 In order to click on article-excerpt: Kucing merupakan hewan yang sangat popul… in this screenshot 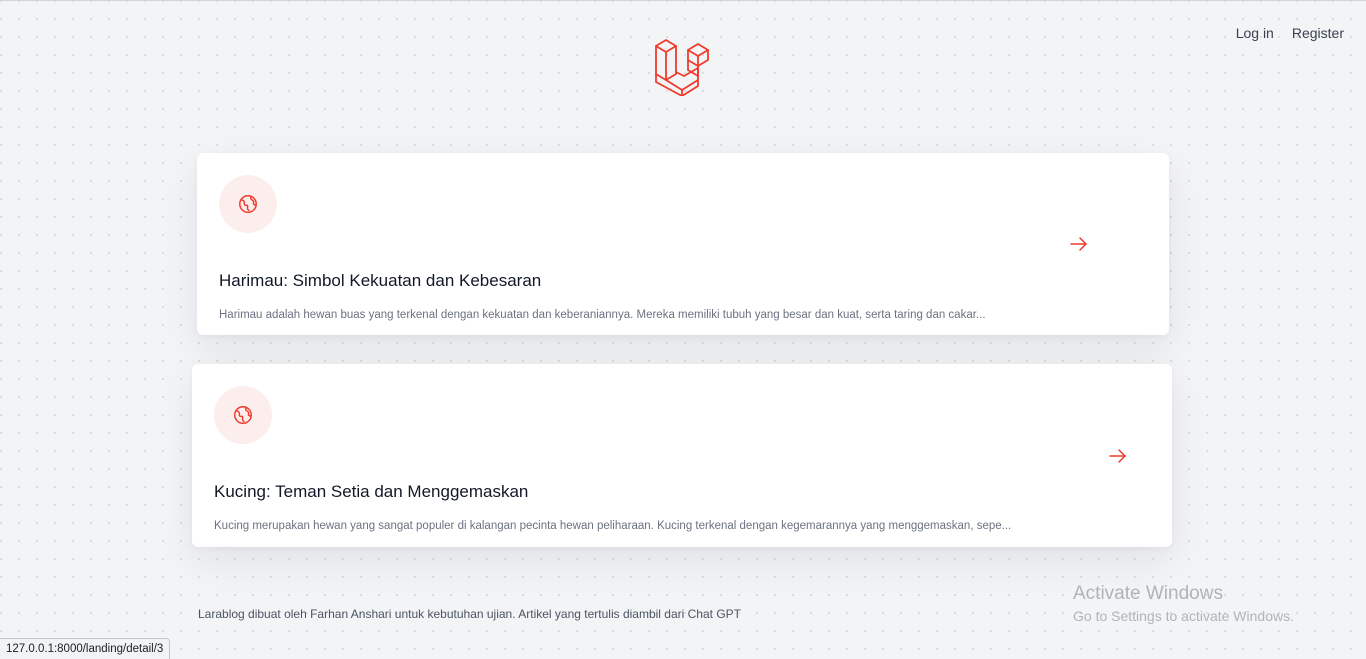, I will do `click(613, 525)`.